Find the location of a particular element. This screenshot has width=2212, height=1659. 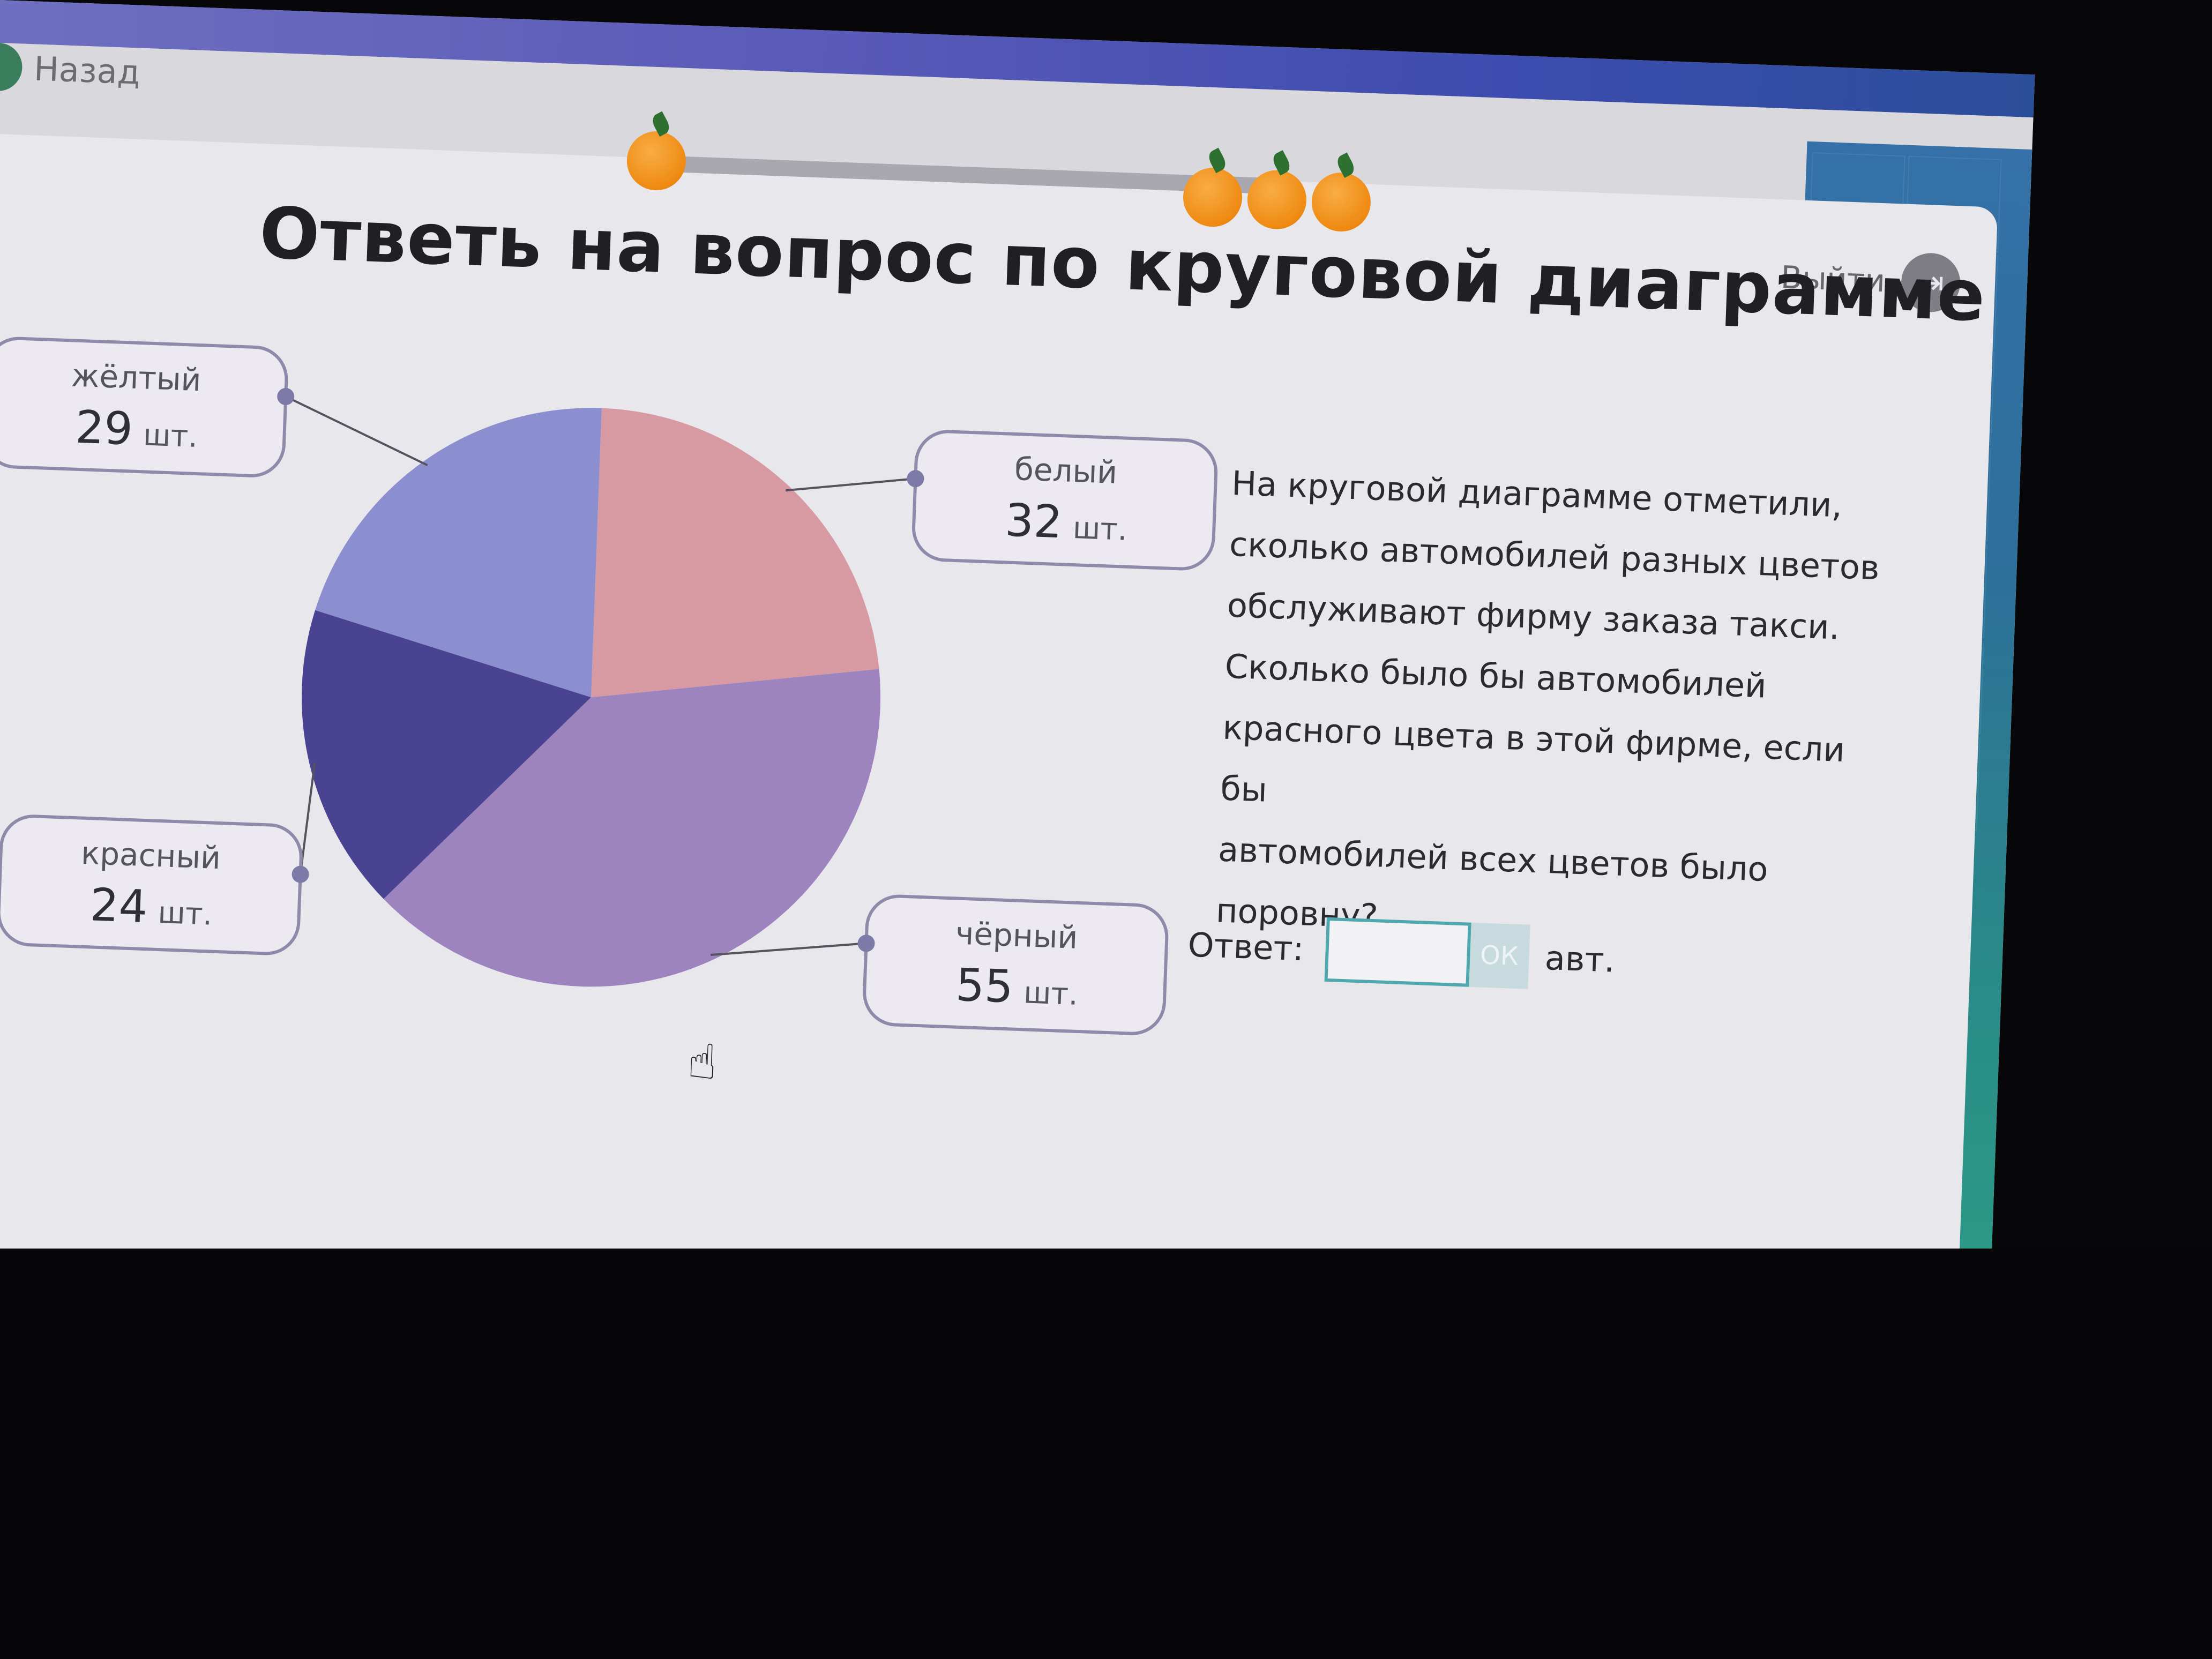

slice-label: красный is located at coordinates (150, 856).